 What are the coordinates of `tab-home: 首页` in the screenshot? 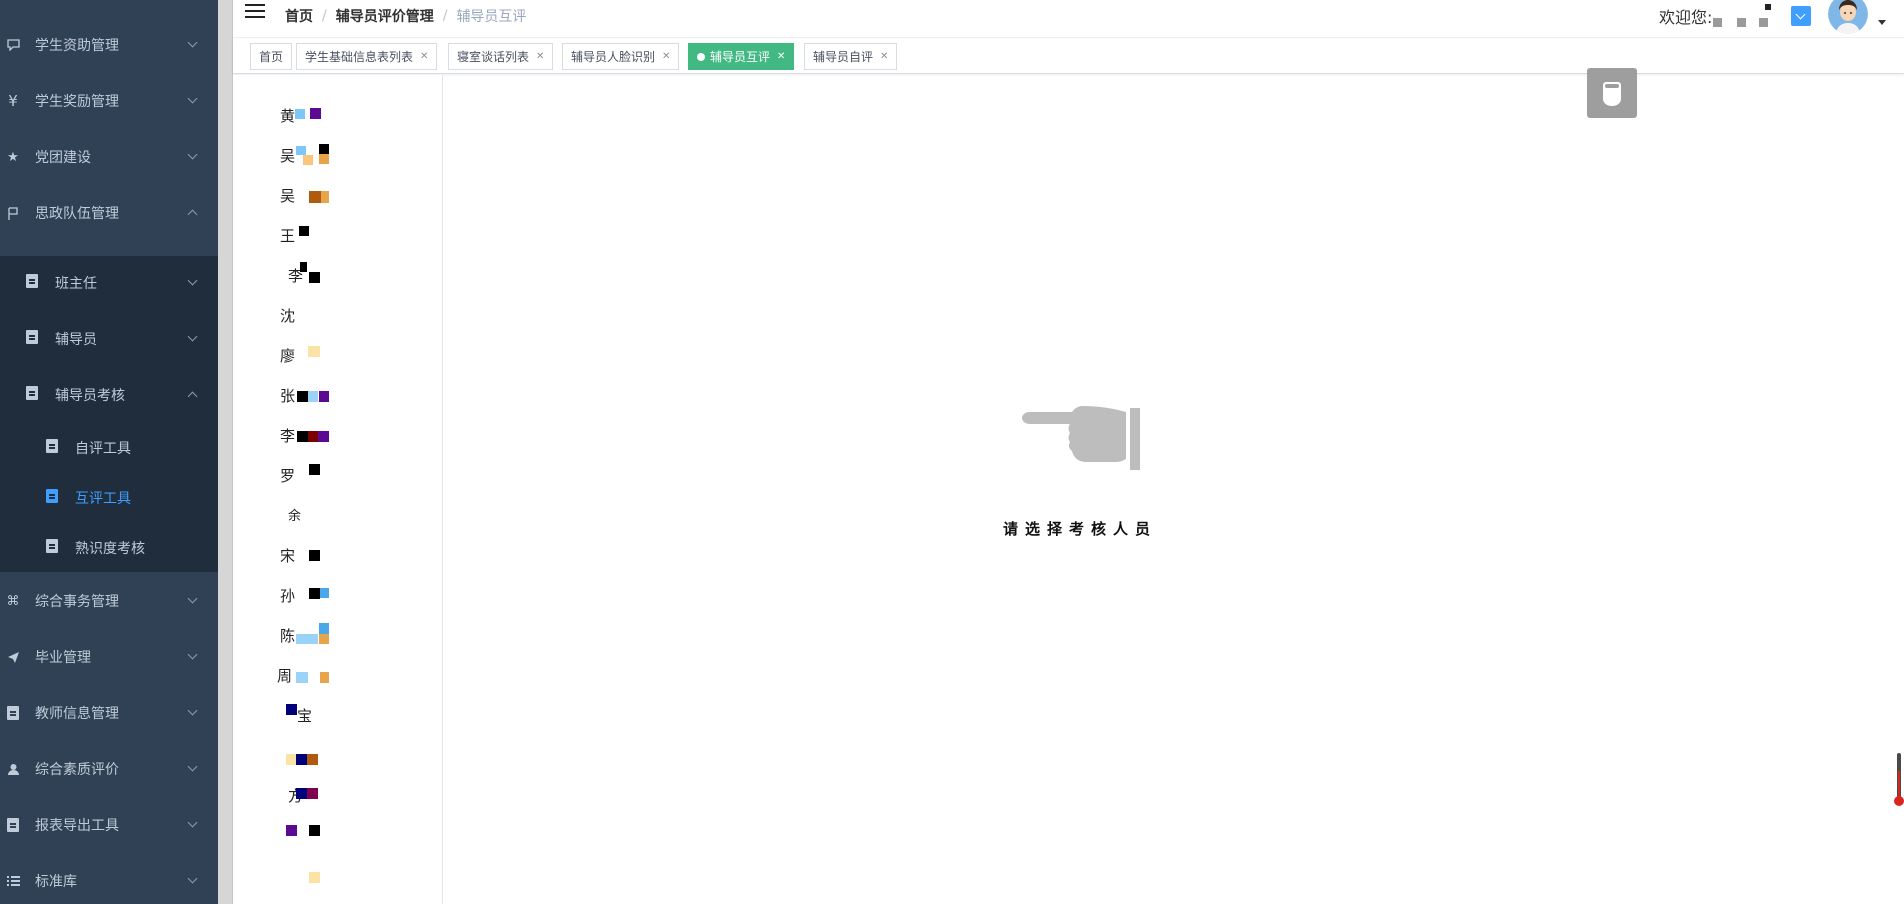 It's located at (271, 56).